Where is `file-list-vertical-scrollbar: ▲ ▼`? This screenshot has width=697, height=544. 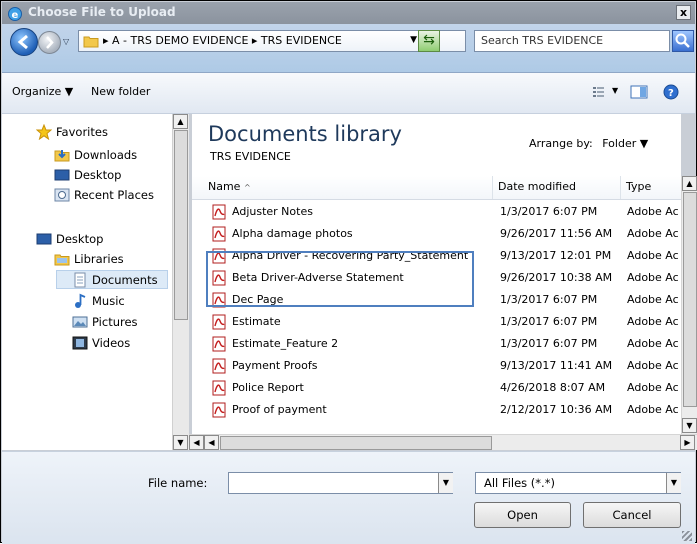 file-list-vertical-scrollbar: ▲ ▼ is located at coordinates (689, 305).